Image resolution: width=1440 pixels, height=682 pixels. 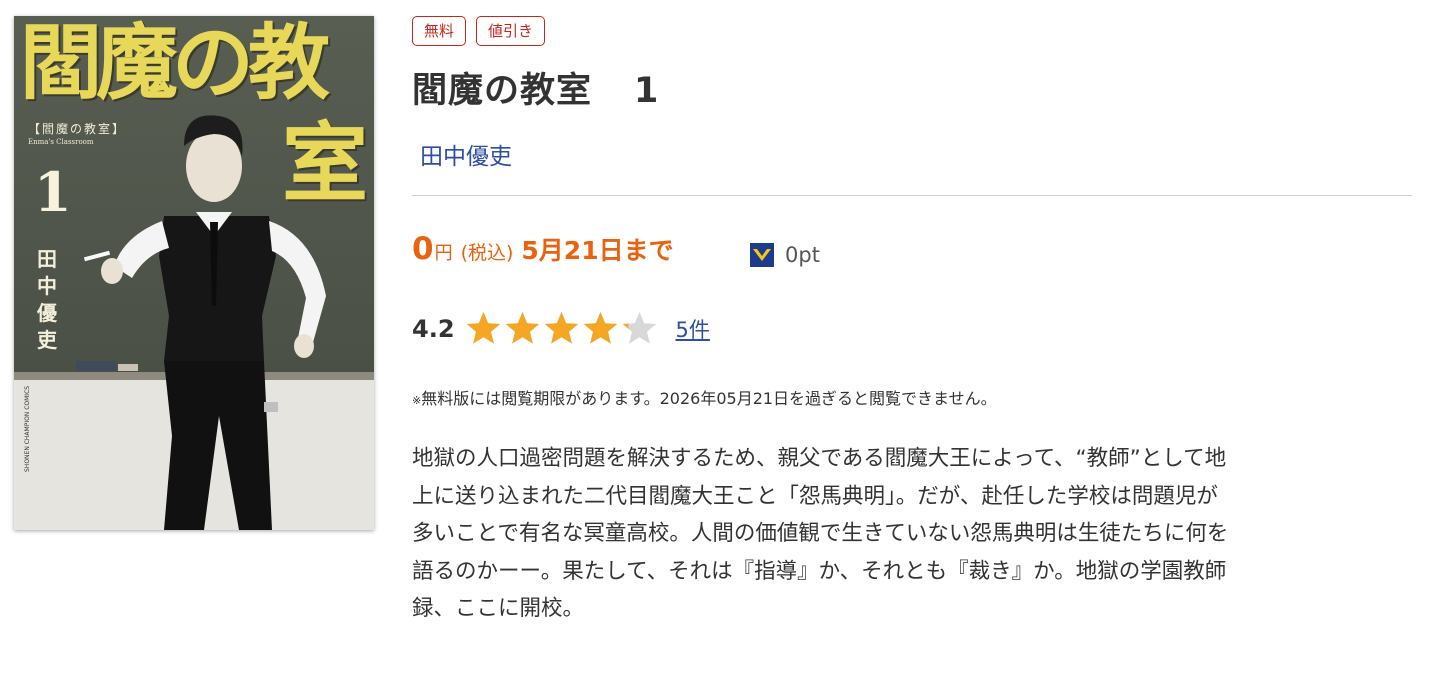 I want to click on book-title-name: 閻魔の教室, so click(x=502, y=91).